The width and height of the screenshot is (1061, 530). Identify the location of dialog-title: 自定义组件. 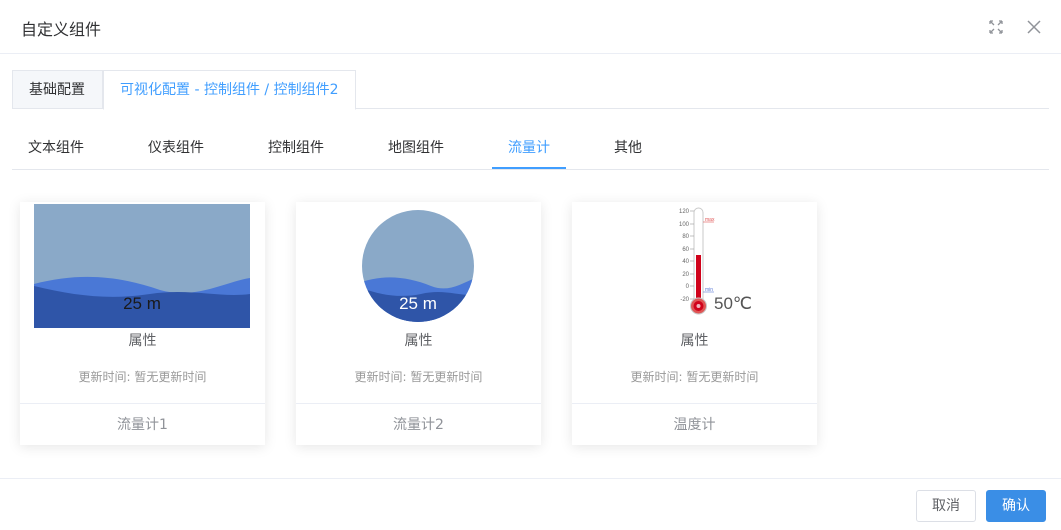
(61, 29).